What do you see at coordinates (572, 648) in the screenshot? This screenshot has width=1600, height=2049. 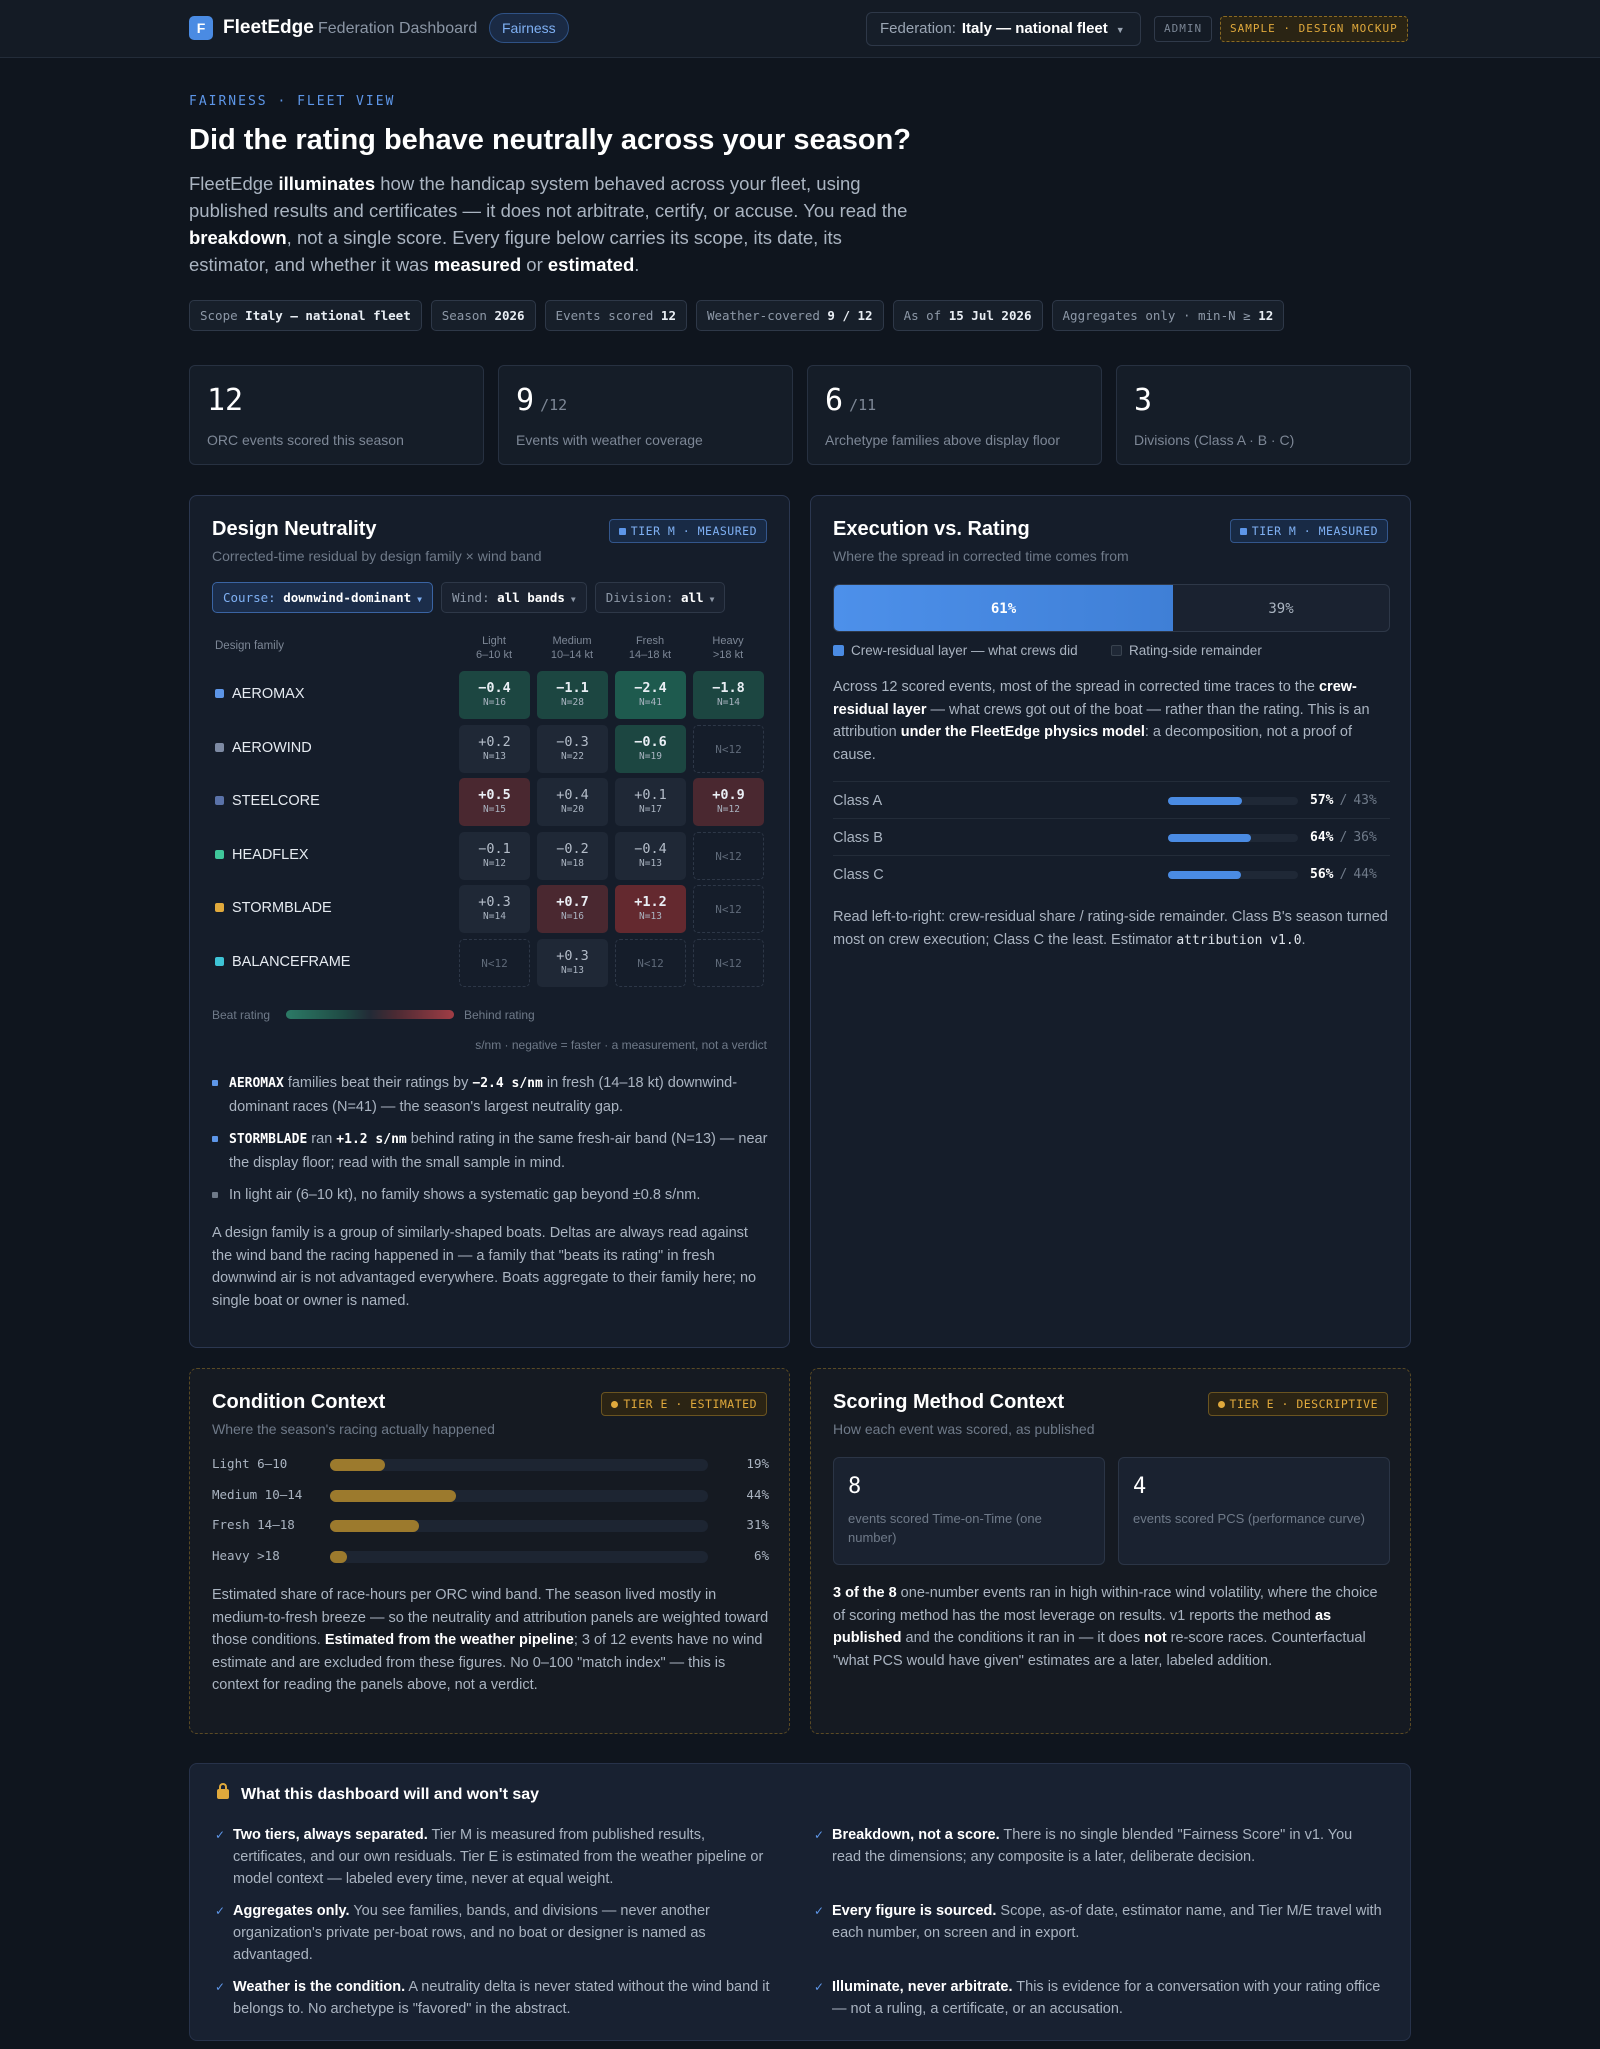 I see `band-header: Medium 10–14 kt` at bounding box center [572, 648].